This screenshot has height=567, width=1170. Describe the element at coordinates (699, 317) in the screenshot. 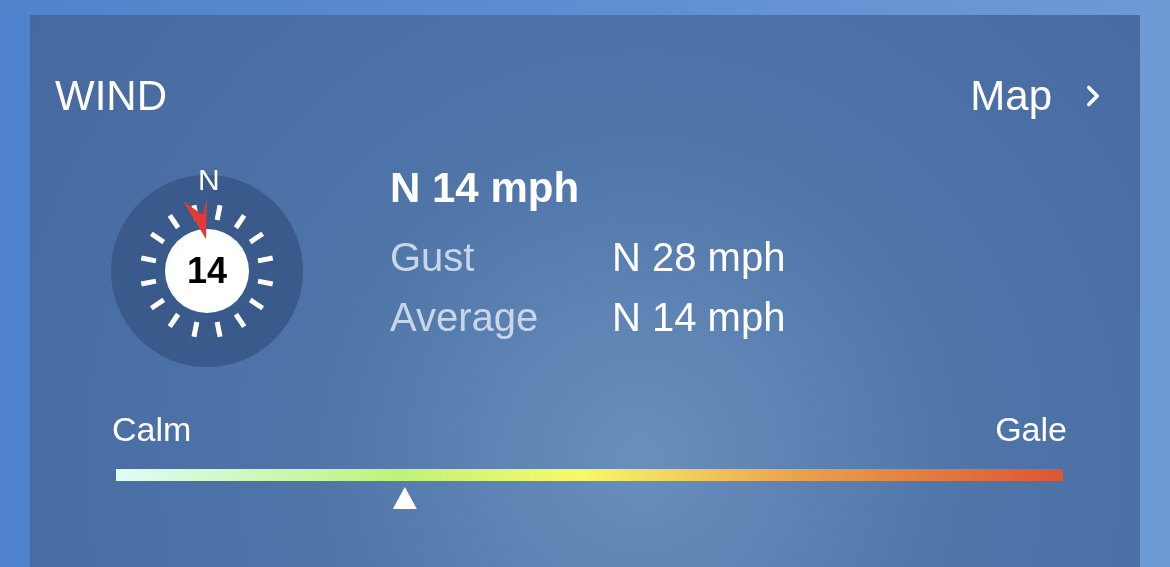

I see `detail-value: N 14 mph` at that location.